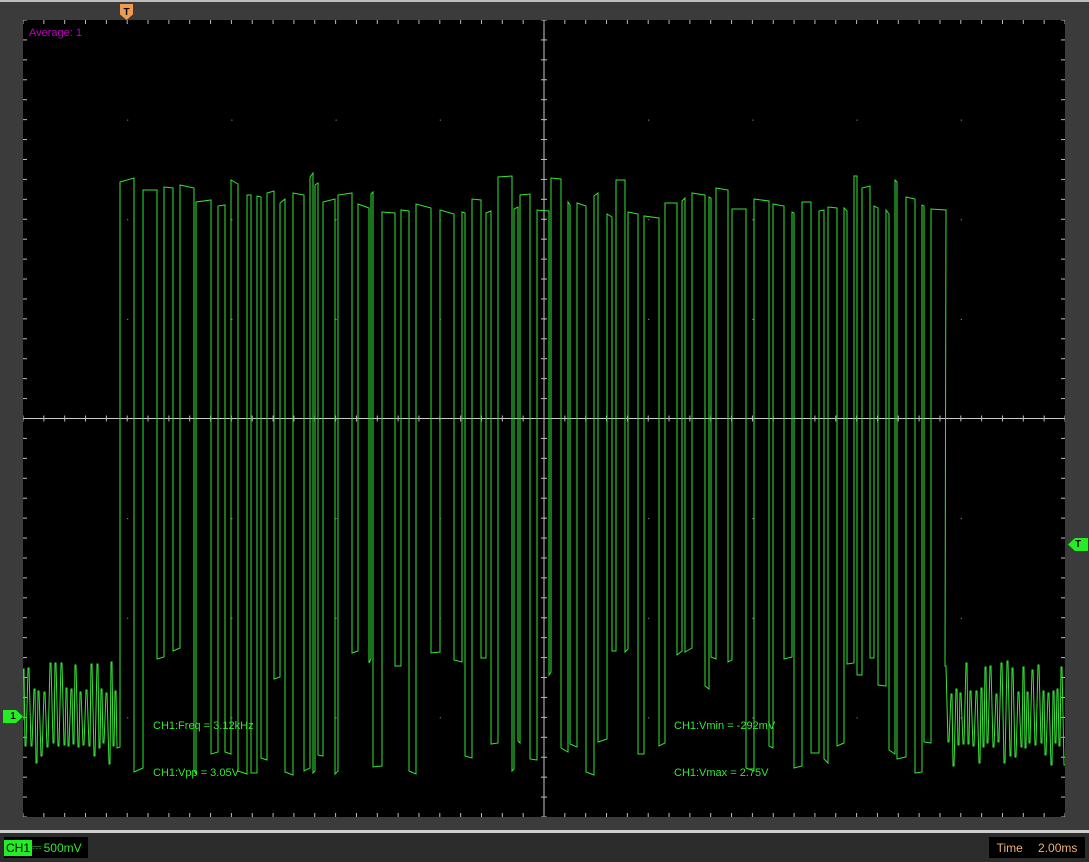 The image size is (1089, 862). I want to click on channel1-status: CH1 ⎓ 500mV, so click(46, 847).